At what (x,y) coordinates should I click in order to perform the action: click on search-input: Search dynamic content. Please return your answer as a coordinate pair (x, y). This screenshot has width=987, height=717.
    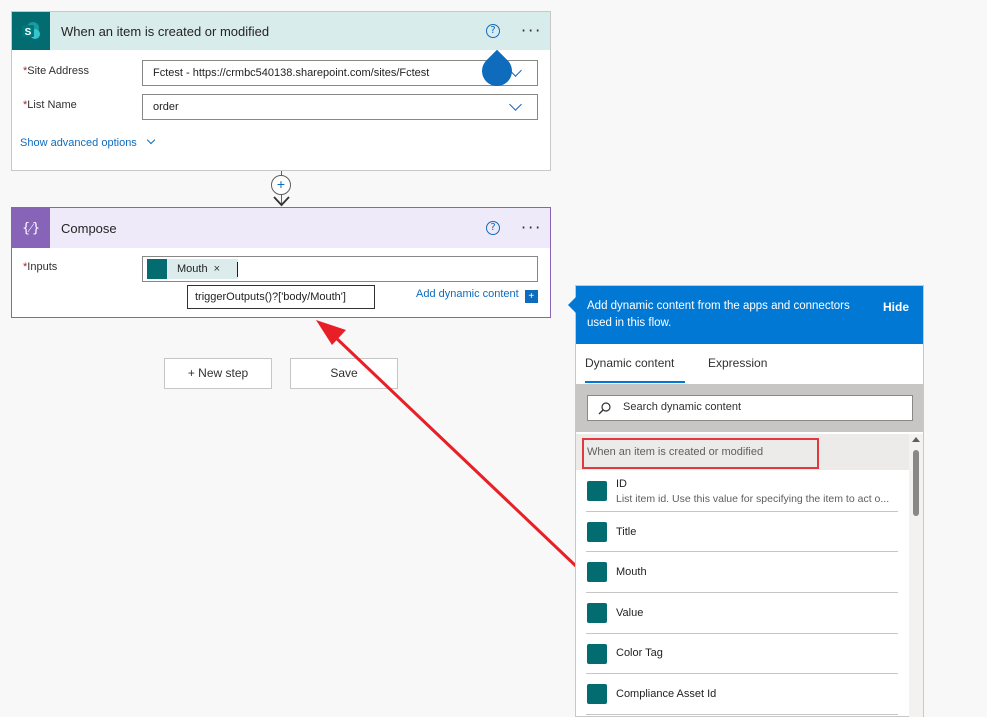
    Looking at the image, I should click on (750, 408).